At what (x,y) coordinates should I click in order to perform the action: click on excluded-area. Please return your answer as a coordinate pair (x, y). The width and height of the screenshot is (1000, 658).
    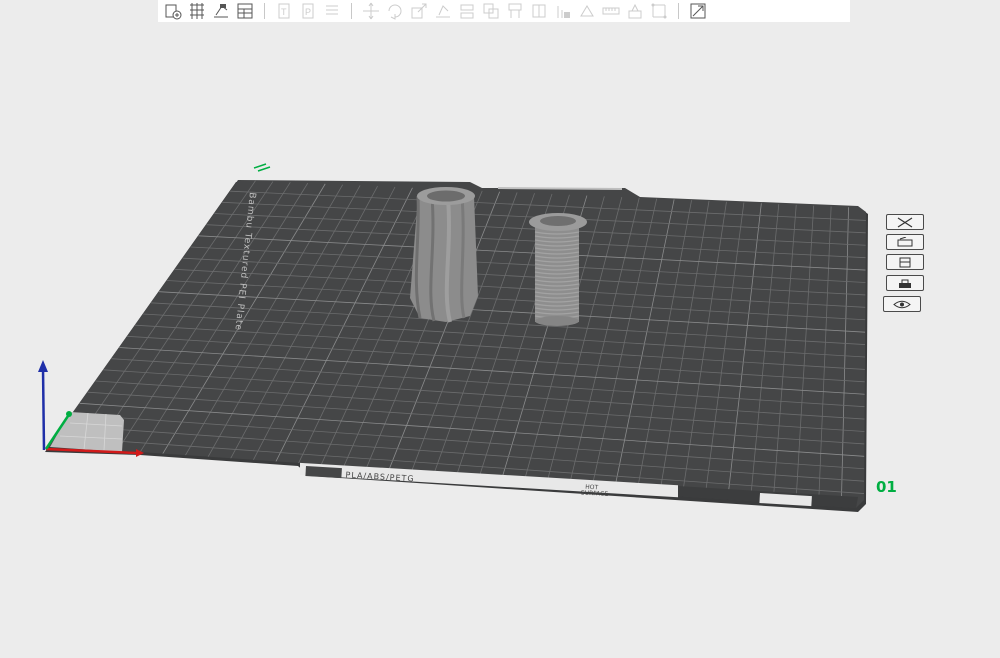
    Looking at the image, I should click on (87, 432).